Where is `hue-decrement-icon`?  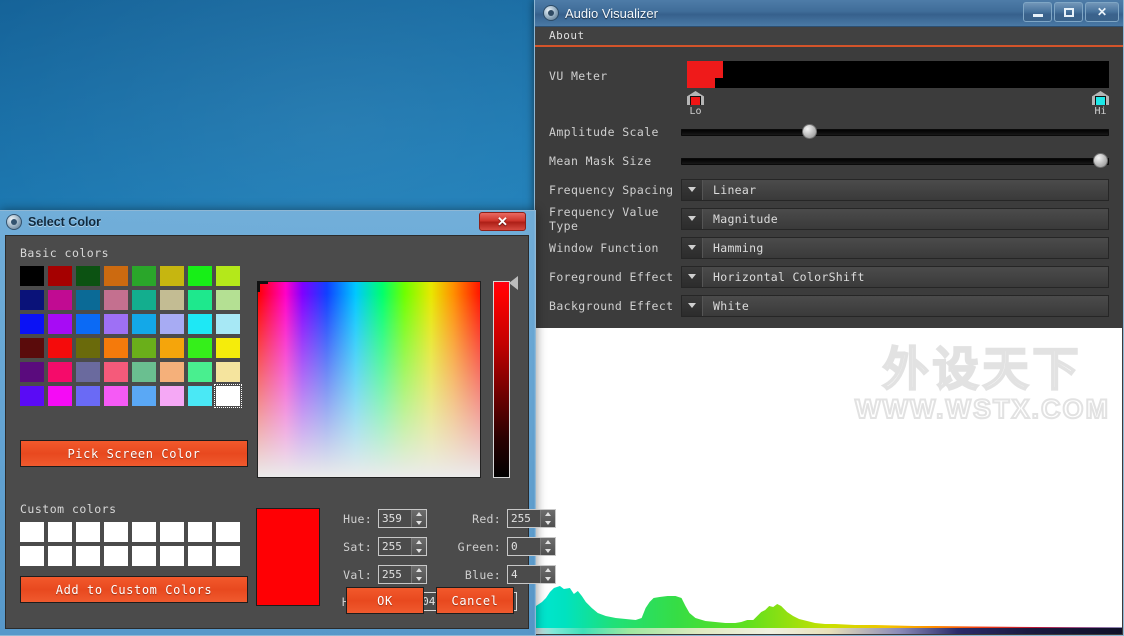 hue-decrement-icon is located at coordinates (419, 523).